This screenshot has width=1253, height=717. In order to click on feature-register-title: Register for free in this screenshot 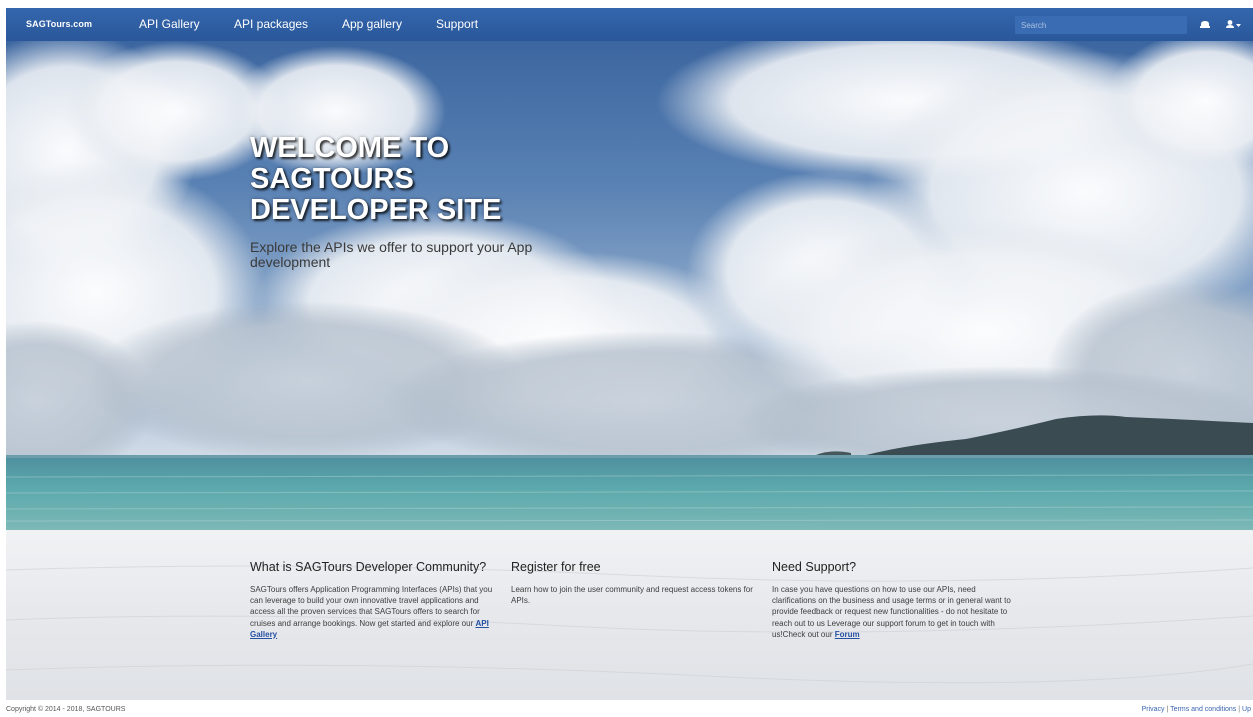, I will do `click(556, 567)`.